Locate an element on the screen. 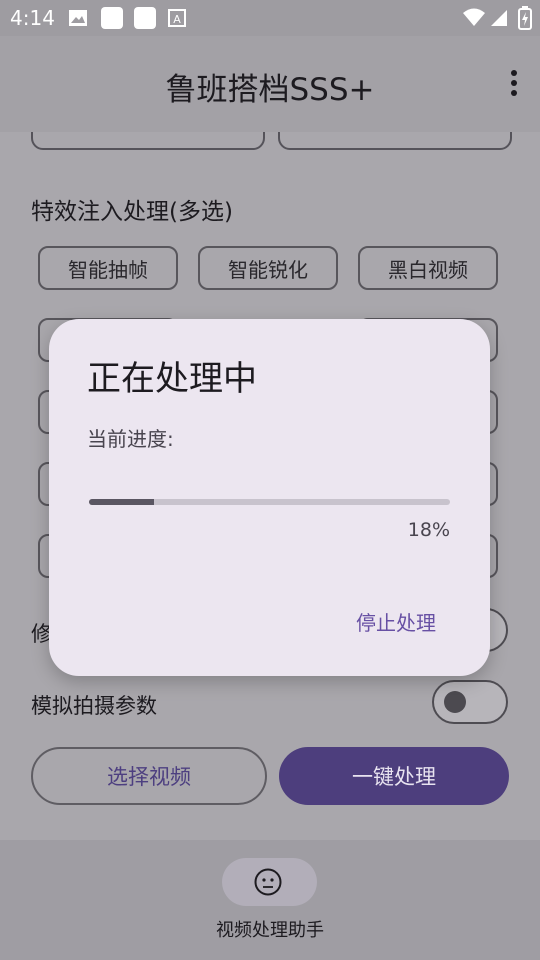 The width and height of the screenshot is (540, 960). progress-label: 当前进度: is located at coordinates (130, 439).